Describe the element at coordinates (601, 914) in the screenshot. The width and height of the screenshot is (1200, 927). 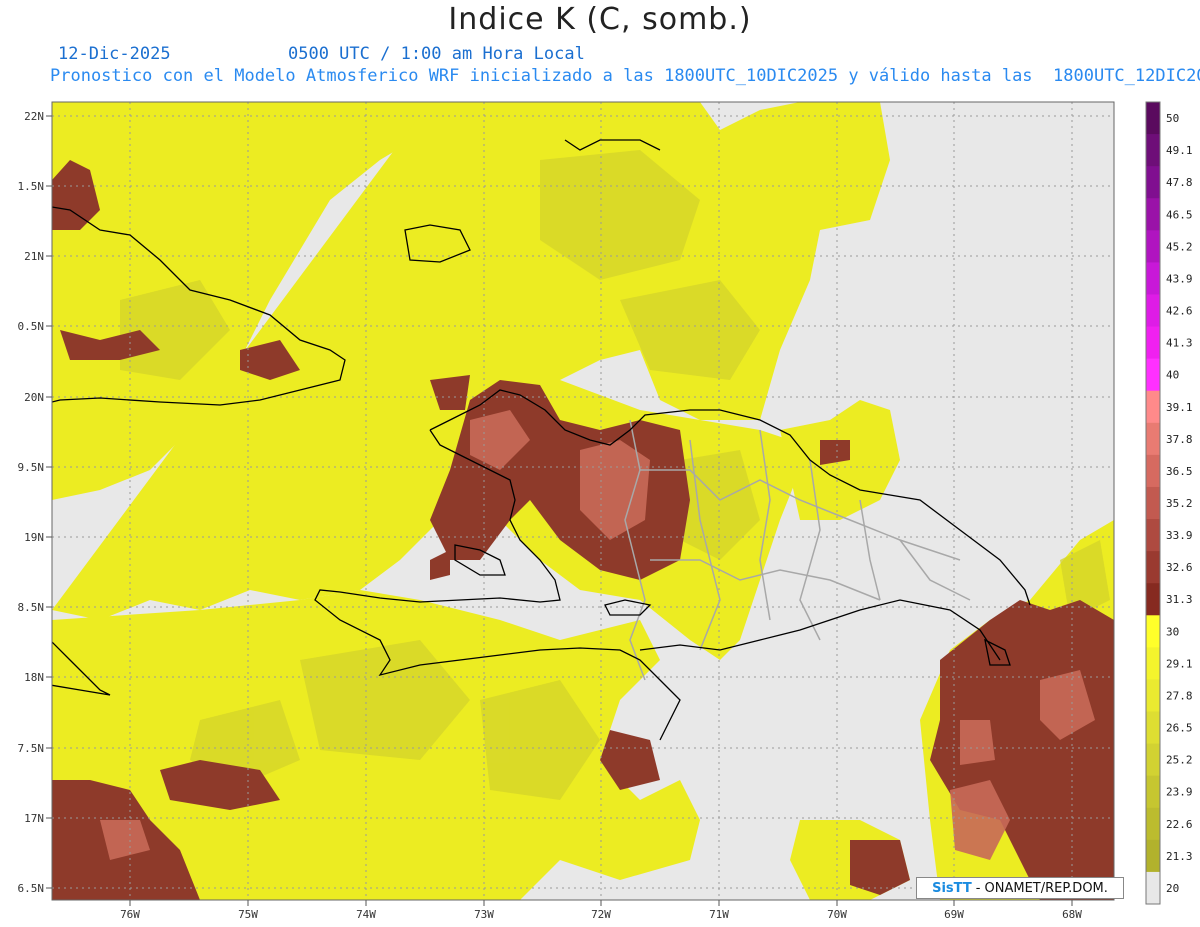
I see `lon-label: 72W` at that location.